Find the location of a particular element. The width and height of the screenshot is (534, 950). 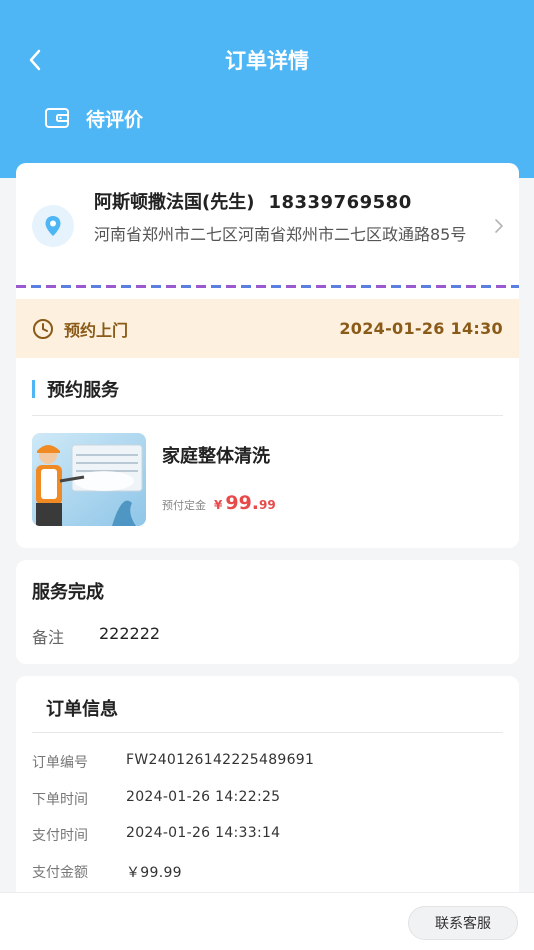

info-label: 订单编号 is located at coordinates (60, 763).